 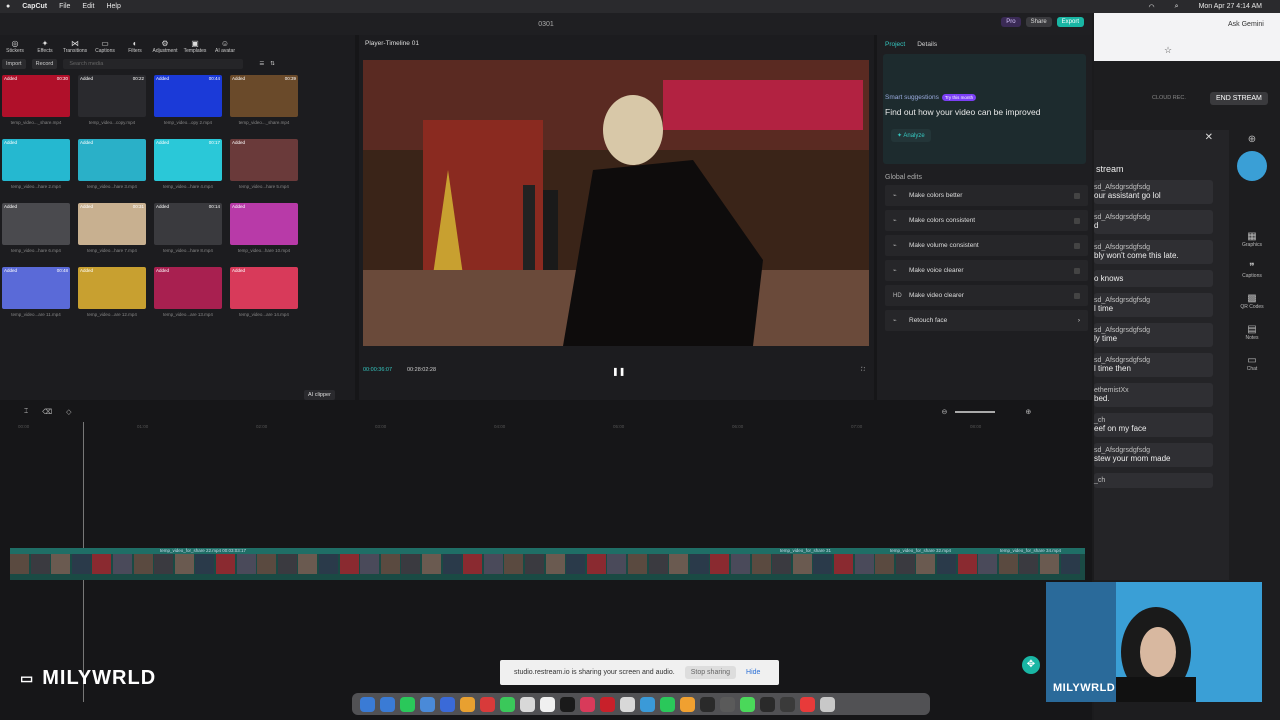 I want to click on invite-icon: ⊕, so click(x=1252, y=139).